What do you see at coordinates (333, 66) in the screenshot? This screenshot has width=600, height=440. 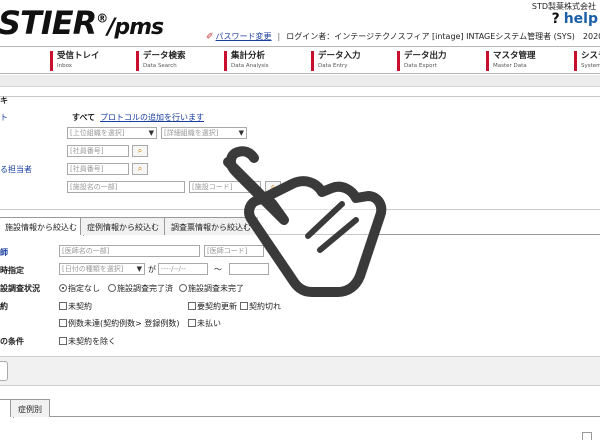 I see `nav-data-entry-sublabel: Data Entry` at bounding box center [333, 66].